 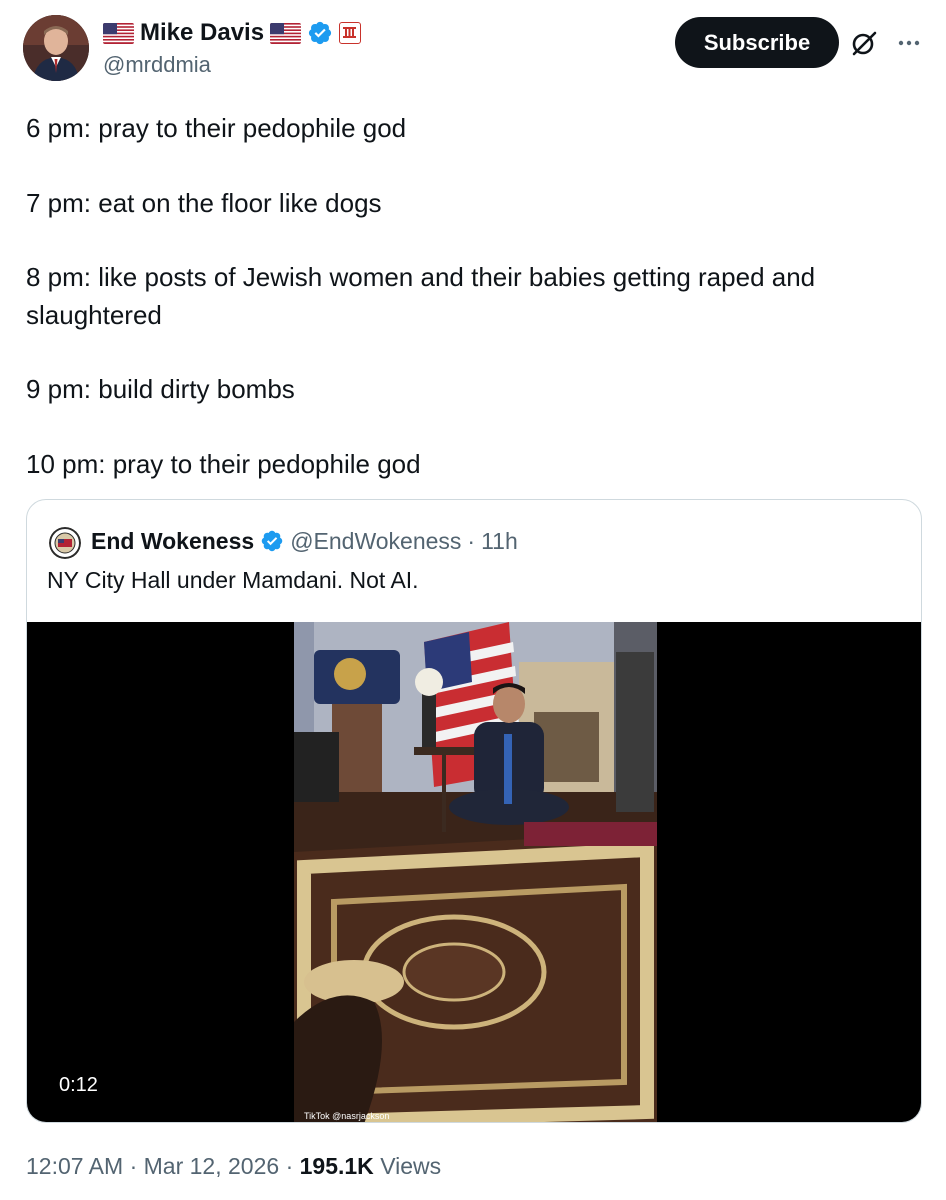 I want to click on tweet-line: 9 pm: build dirty bombs, so click(x=160, y=389).